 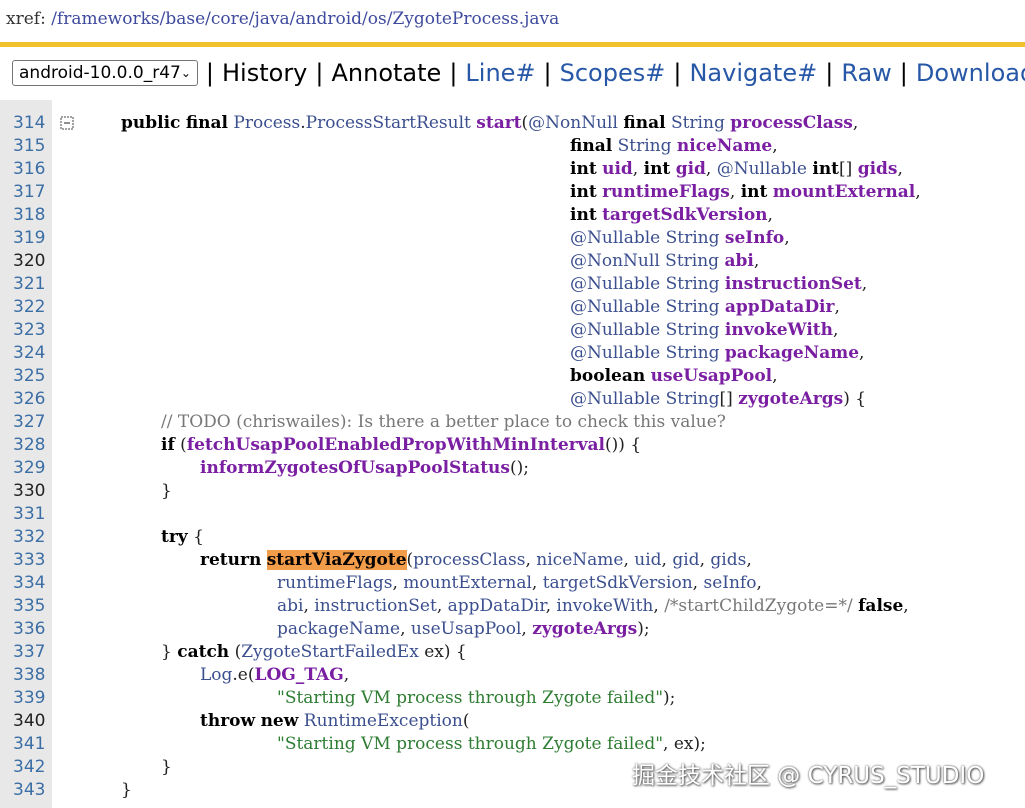 What do you see at coordinates (314, 652) in the screenshot?
I see `code-text: } catch (ZygoteStartFailedEx ex) {` at bounding box center [314, 652].